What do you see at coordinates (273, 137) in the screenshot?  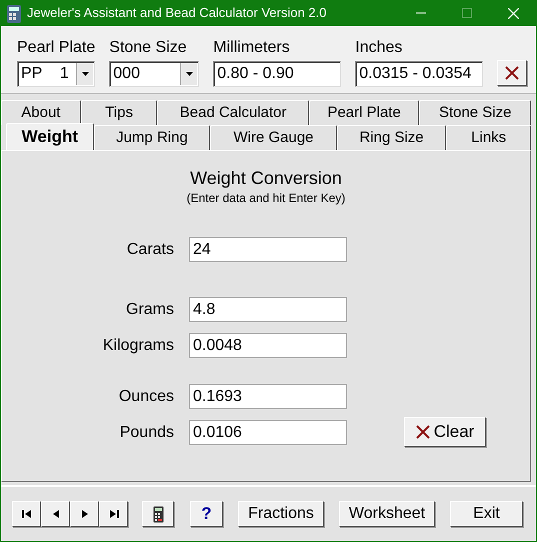 I see `tab: Wire Gauge` at bounding box center [273, 137].